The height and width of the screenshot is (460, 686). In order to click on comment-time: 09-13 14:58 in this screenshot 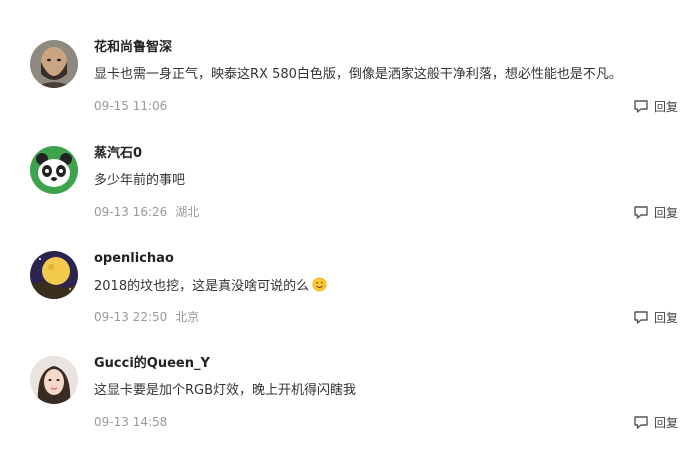, I will do `click(131, 422)`.